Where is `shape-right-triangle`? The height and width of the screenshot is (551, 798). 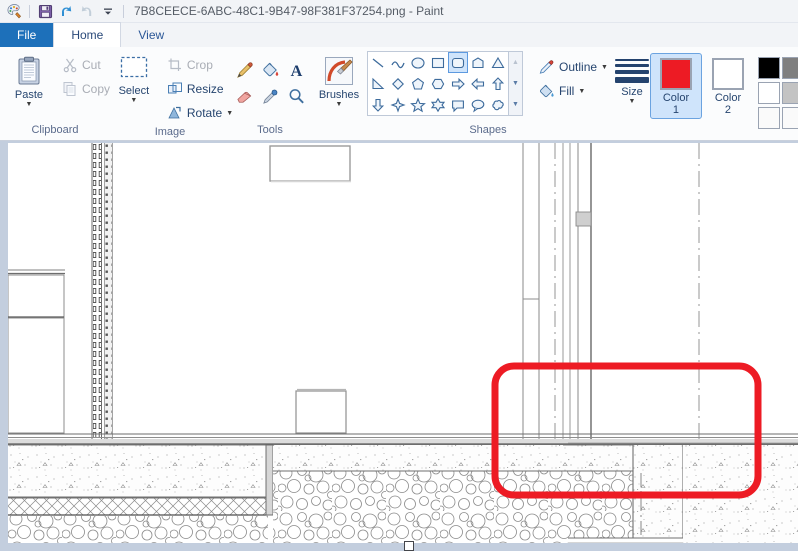
shape-right-triangle is located at coordinates (378, 83).